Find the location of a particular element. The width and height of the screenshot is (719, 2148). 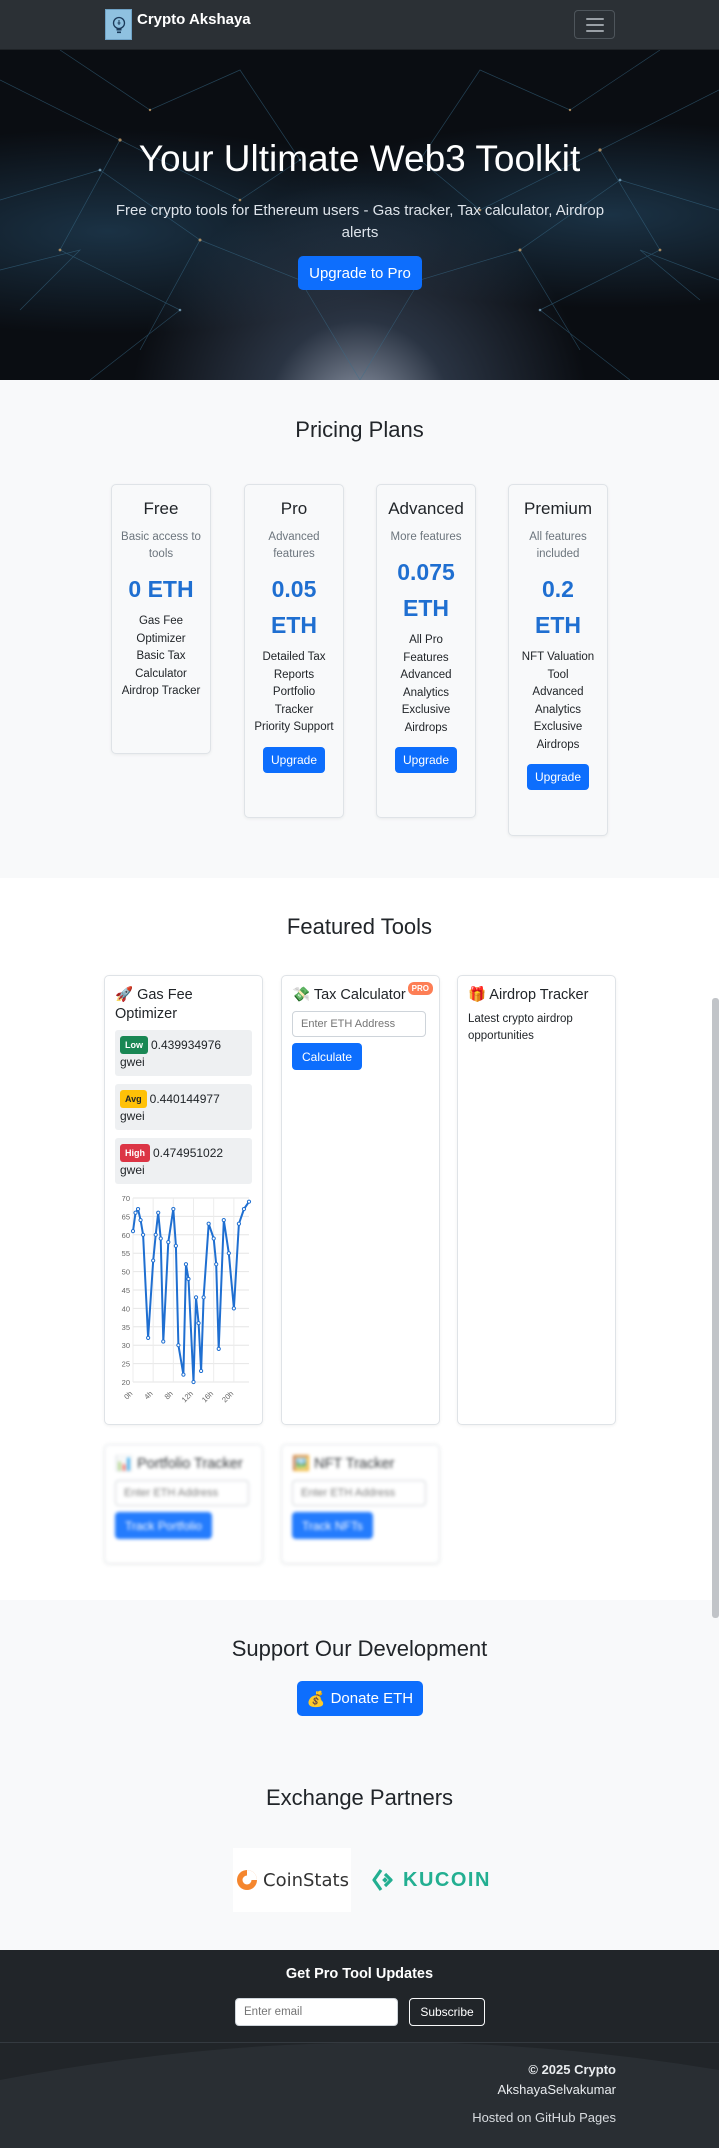

nft-tracker-title: 🖼️ NFT Tracker is located at coordinates (343, 1464).